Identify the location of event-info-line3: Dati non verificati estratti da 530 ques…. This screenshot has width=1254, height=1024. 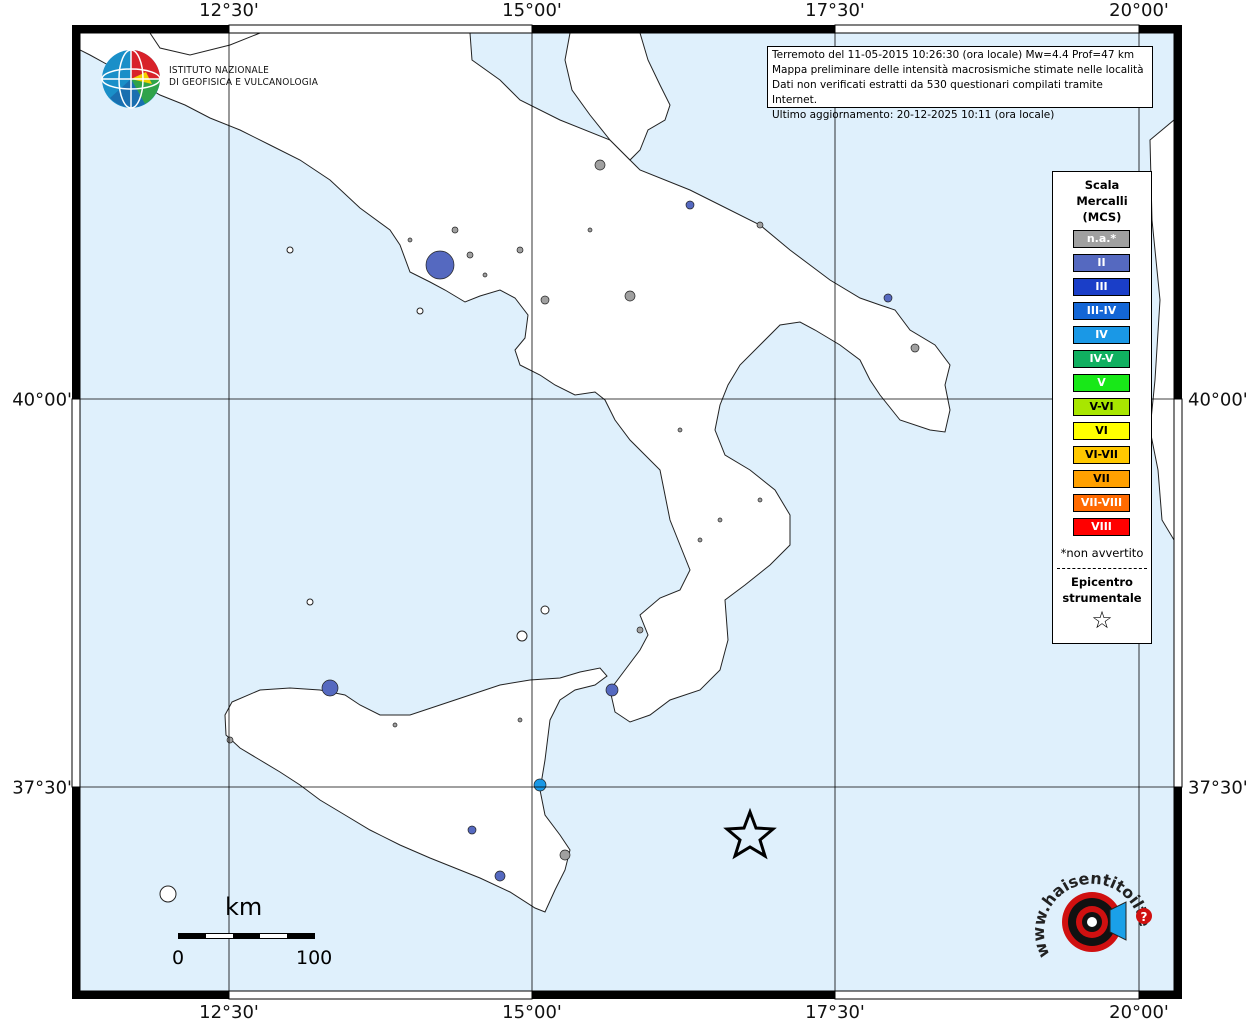
(937, 92).